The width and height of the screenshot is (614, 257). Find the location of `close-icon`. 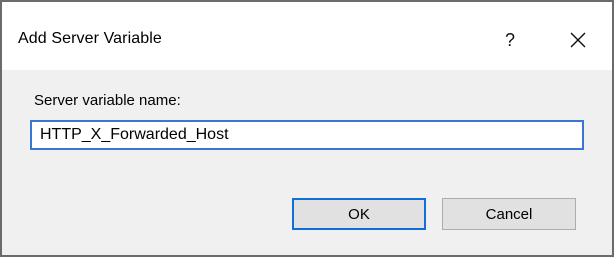

close-icon is located at coordinates (578, 40).